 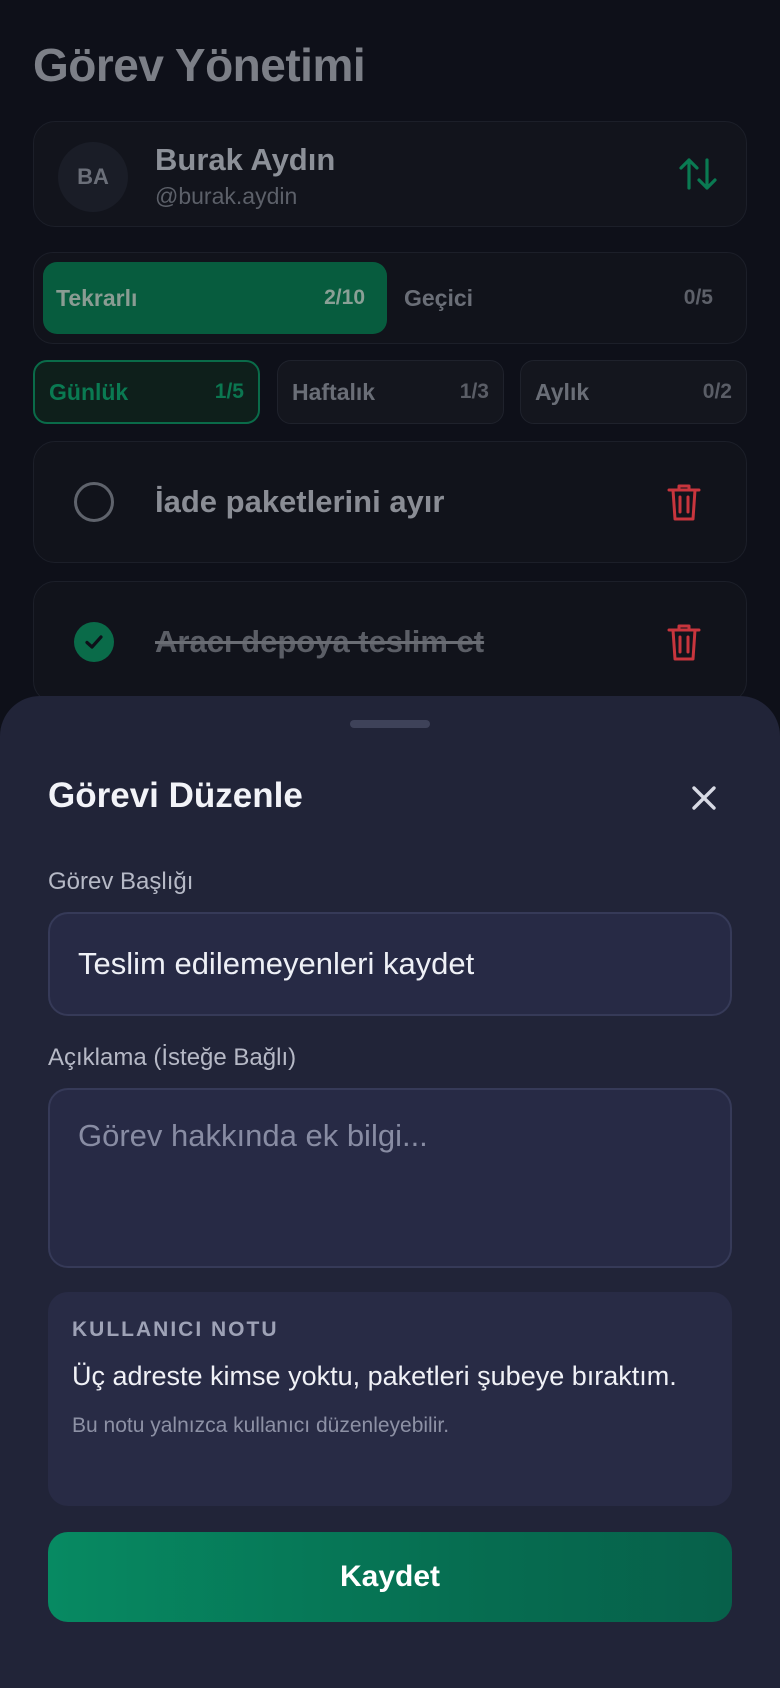 I want to click on save-button: Kaydet, so click(x=390, y=1577).